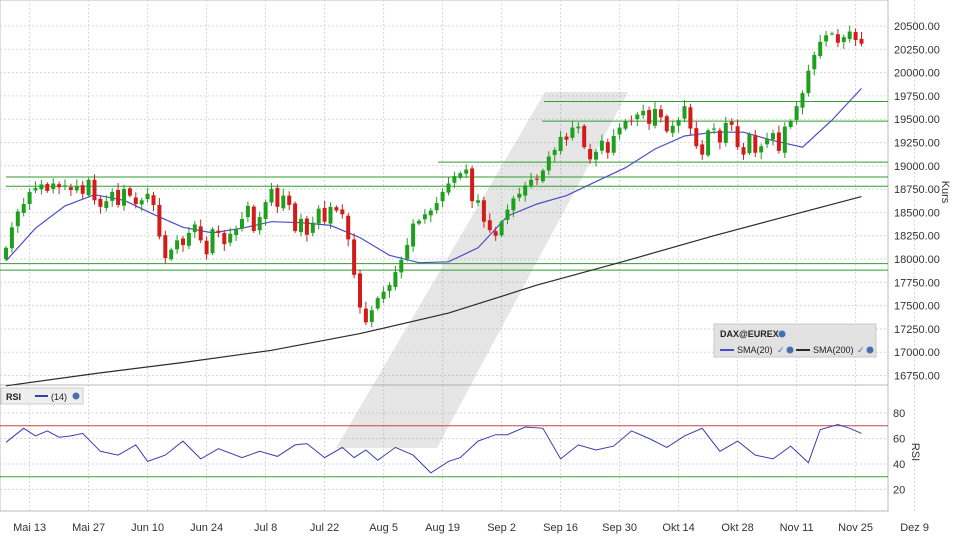  What do you see at coordinates (917, 307) in the screenshot?
I see `price-tick-label: 17500.00` at bounding box center [917, 307].